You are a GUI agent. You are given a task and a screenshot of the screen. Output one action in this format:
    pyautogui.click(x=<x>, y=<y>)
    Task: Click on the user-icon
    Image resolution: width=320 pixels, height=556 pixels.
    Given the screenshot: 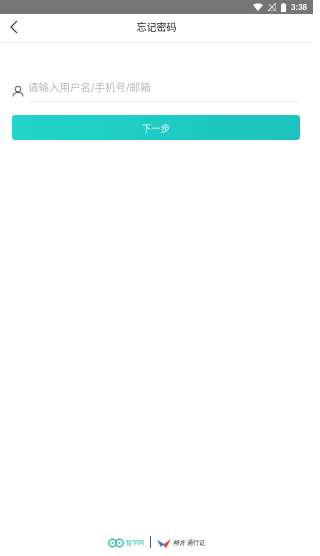 What is the action you would take?
    pyautogui.click(x=18, y=89)
    